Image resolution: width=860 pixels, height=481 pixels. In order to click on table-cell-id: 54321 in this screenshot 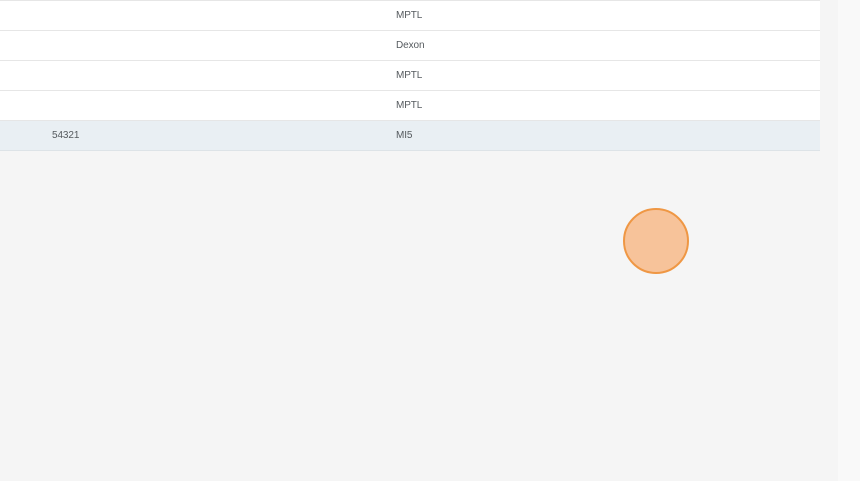, I will do `click(66, 135)`.